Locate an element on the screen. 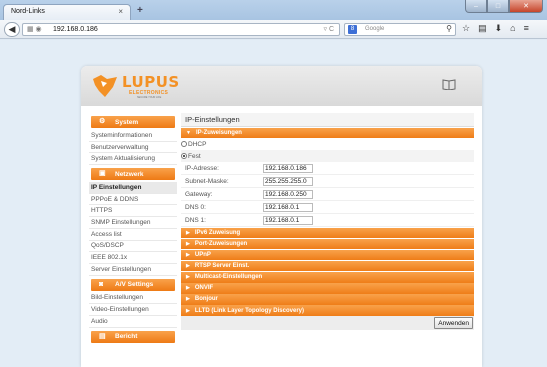  subnet-mask-field is located at coordinates (288, 181).